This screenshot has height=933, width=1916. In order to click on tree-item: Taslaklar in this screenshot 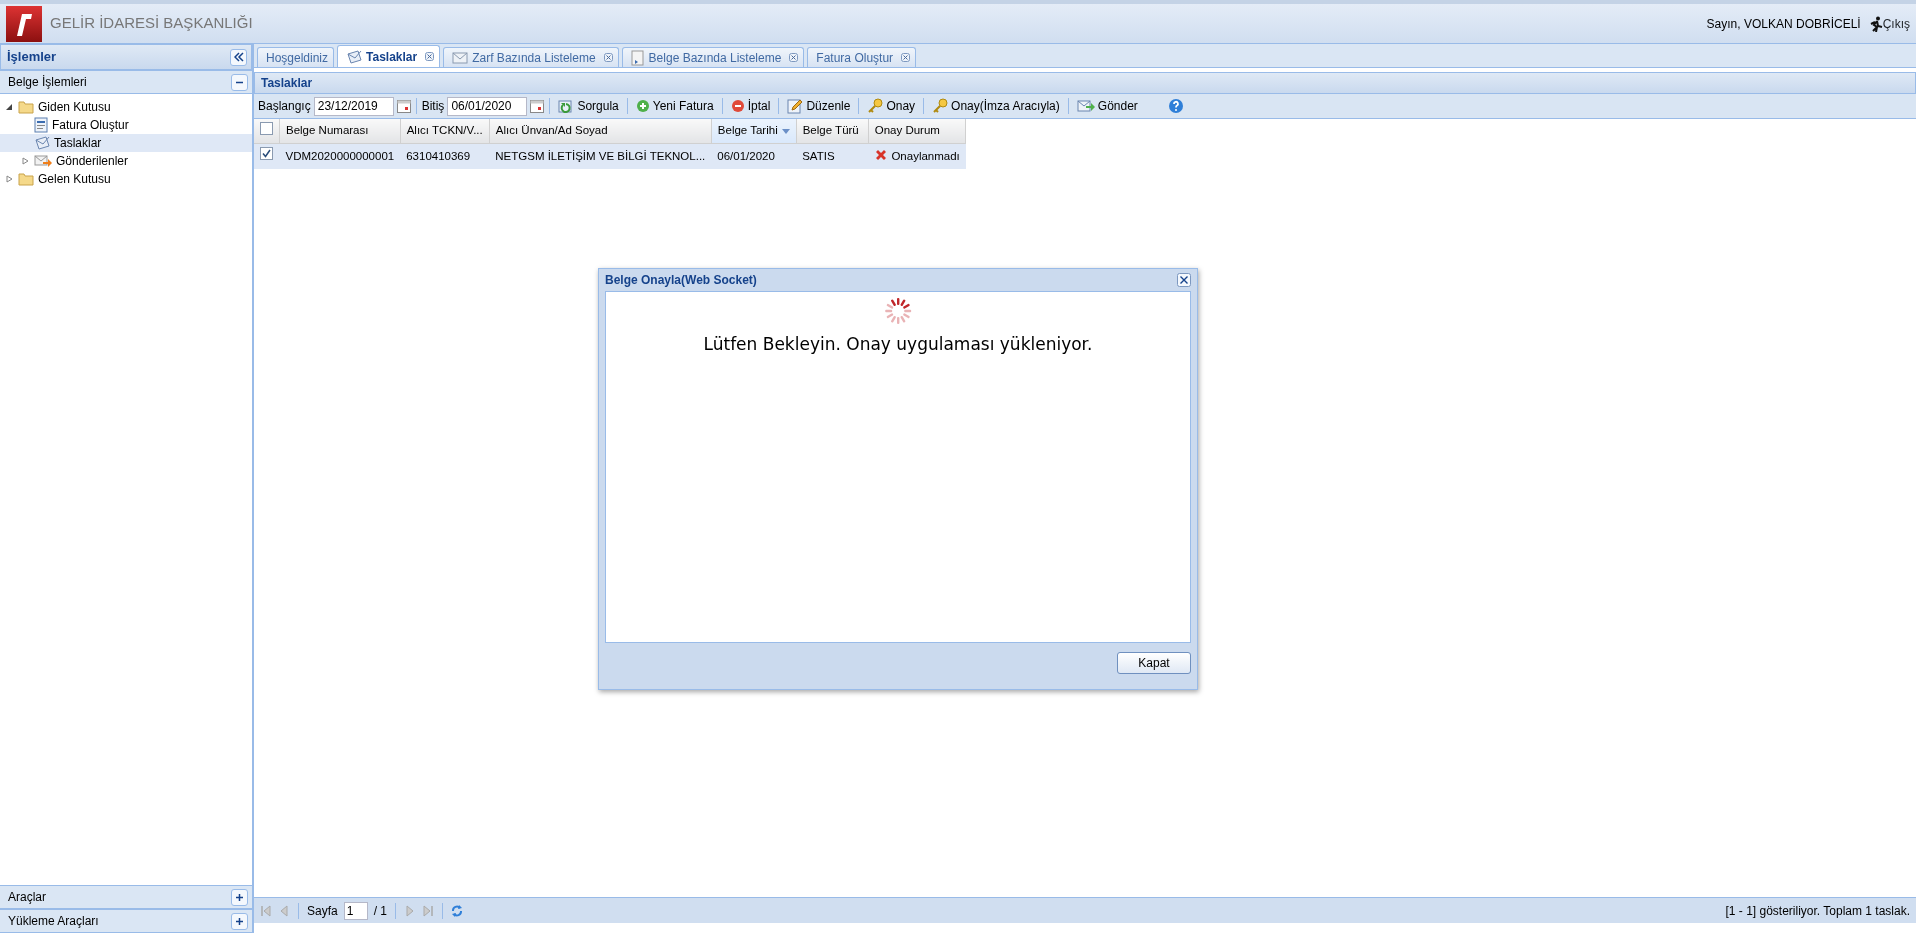, I will do `click(126, 143)`.